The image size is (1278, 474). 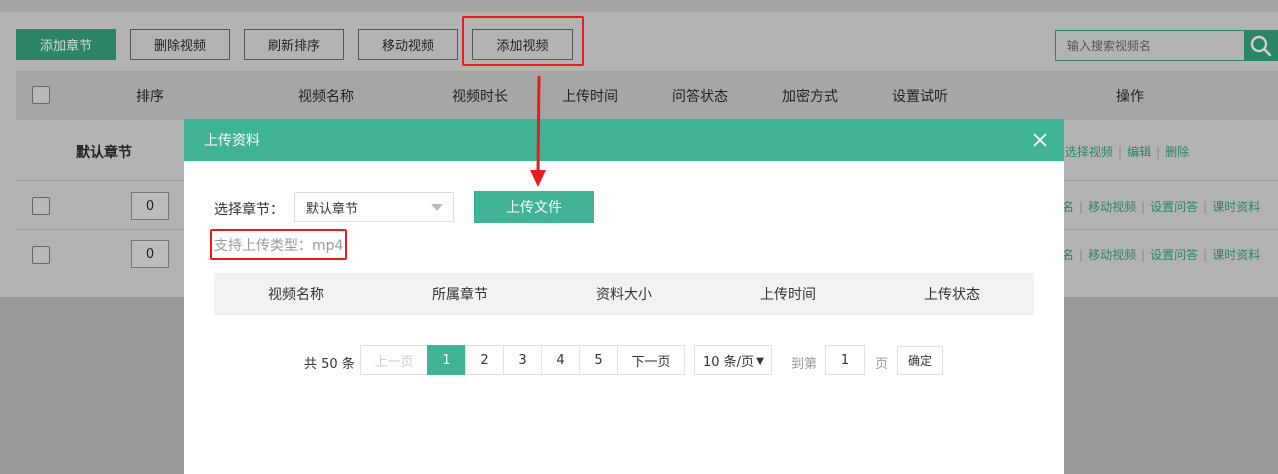 What do you see at coordinates (920, 96) in the screenshot?
I see `column-preview-setting: 设置试听` at bounding box center [920, 96].